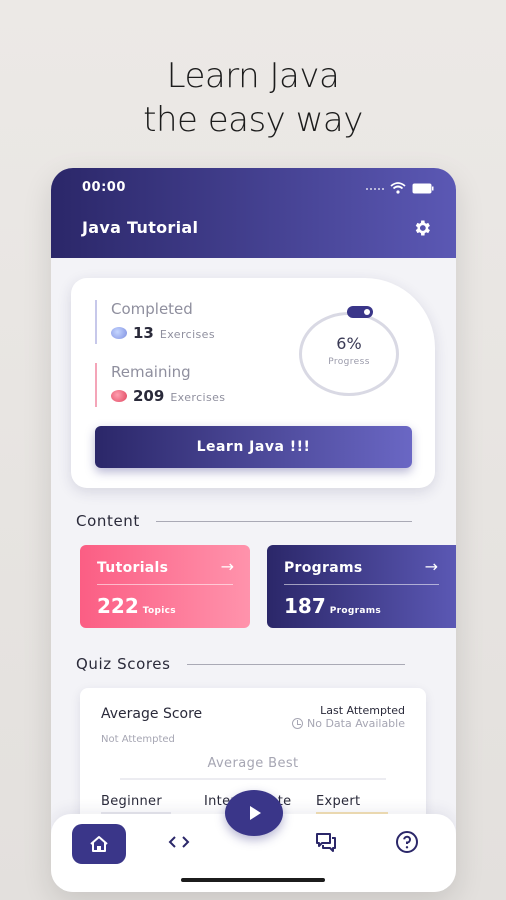 The image size is (506, 900). What do you see at coordinates (159, 611) in the screenshot?
I see `tutorials-unit: Topics` at bounding box center [159, 611].